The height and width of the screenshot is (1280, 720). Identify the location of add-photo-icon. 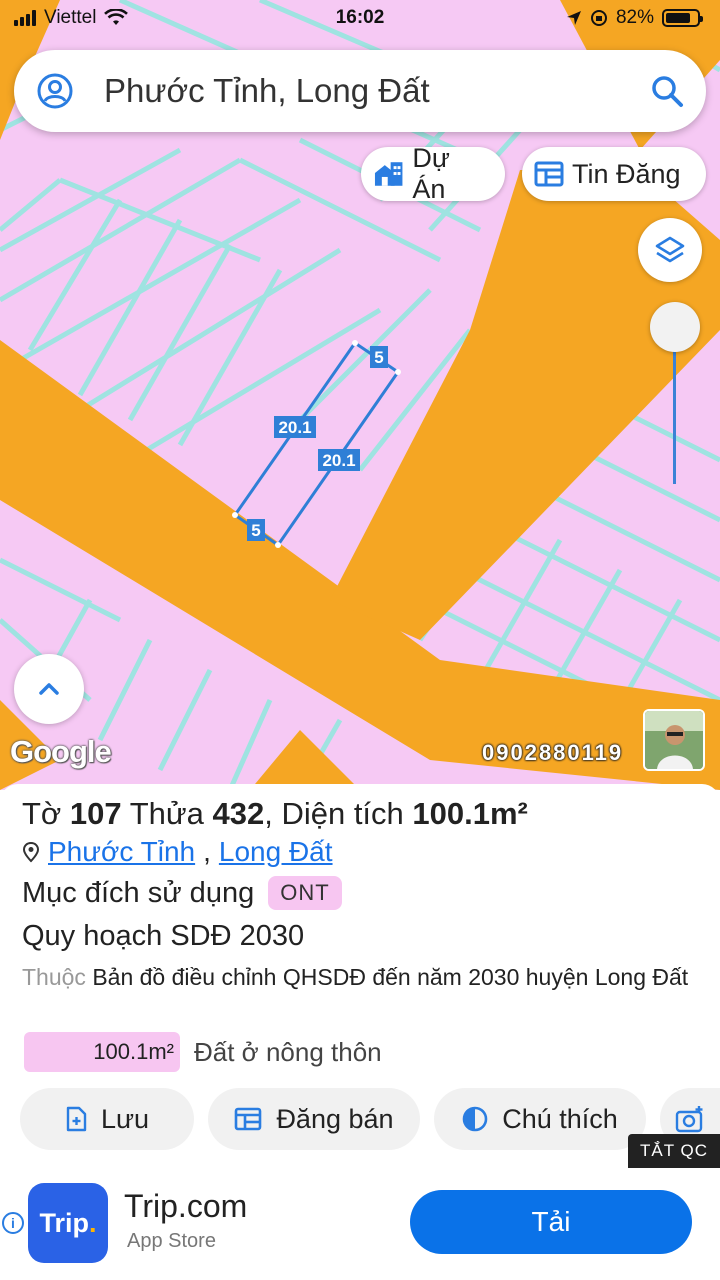
(689, 1119).